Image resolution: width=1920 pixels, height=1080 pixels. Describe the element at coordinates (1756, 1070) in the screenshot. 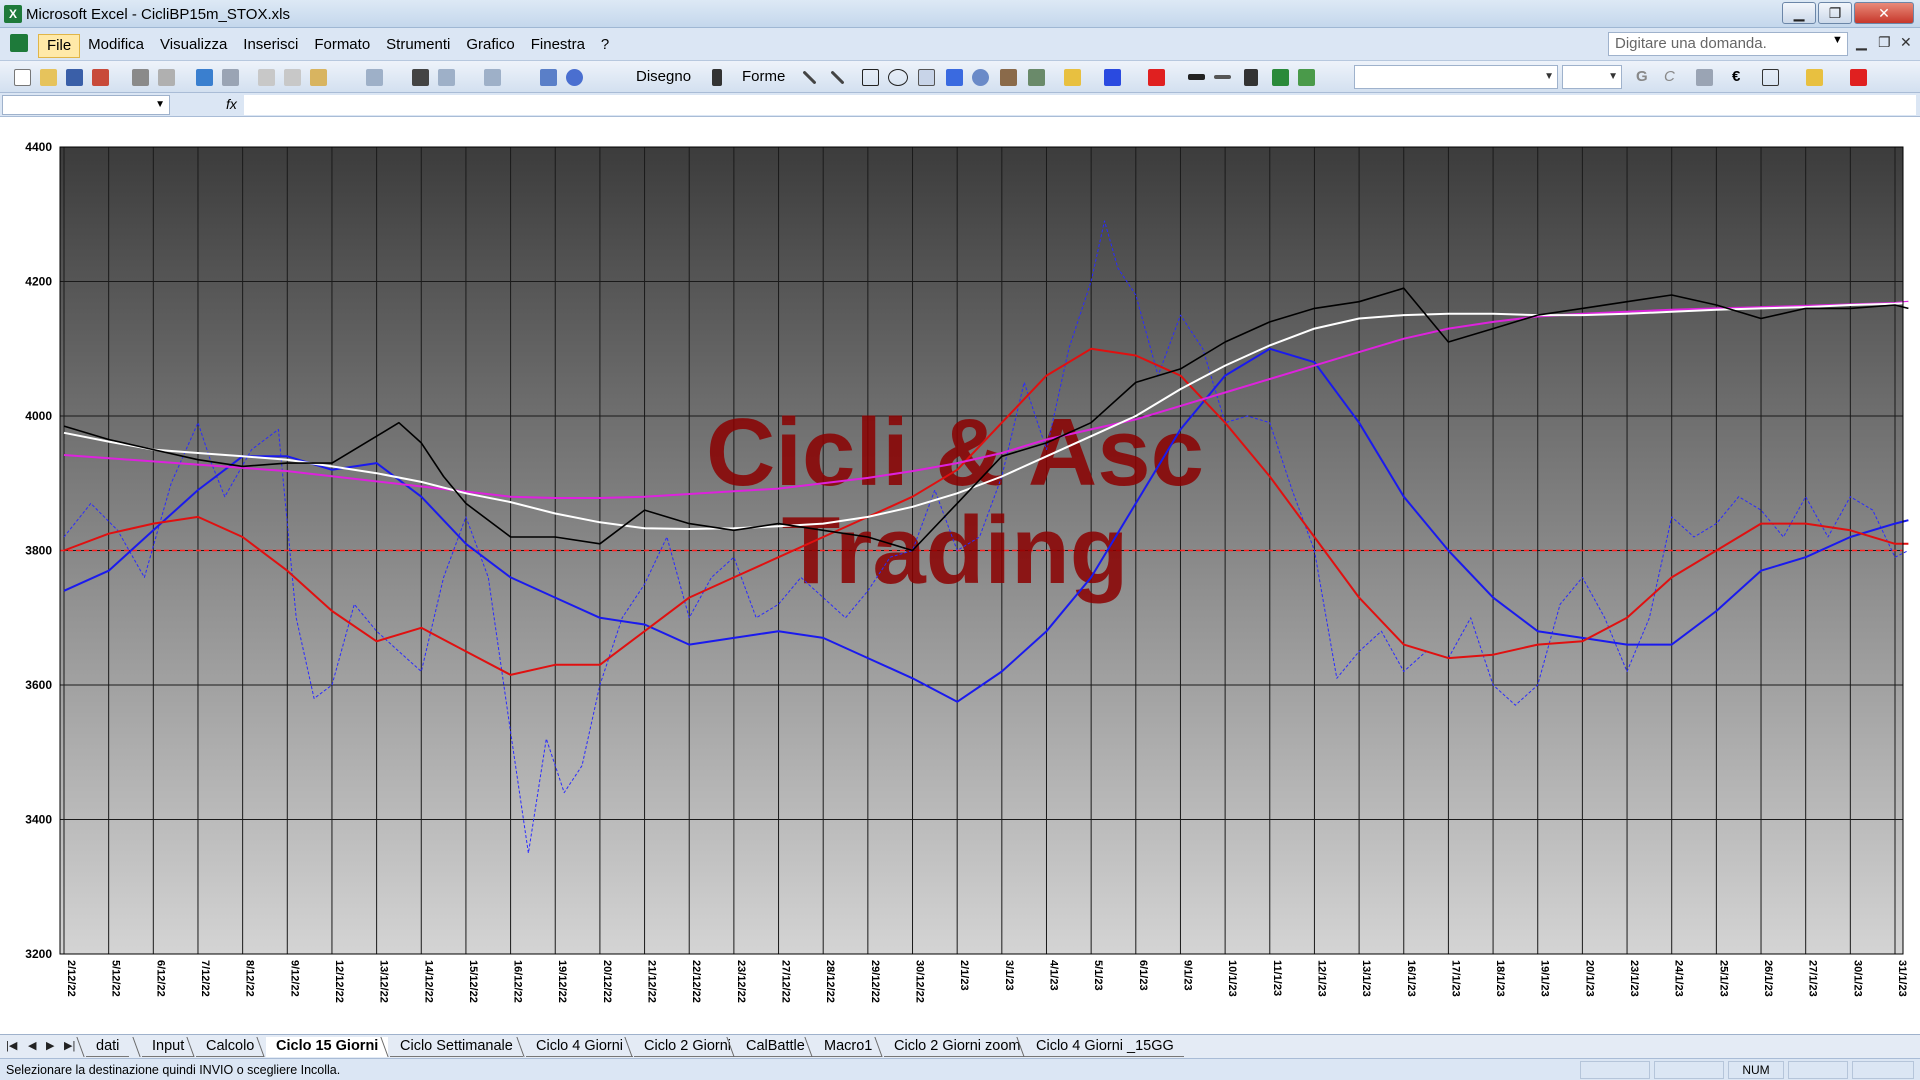

I see `status-num-indicator: NUM` at that location.